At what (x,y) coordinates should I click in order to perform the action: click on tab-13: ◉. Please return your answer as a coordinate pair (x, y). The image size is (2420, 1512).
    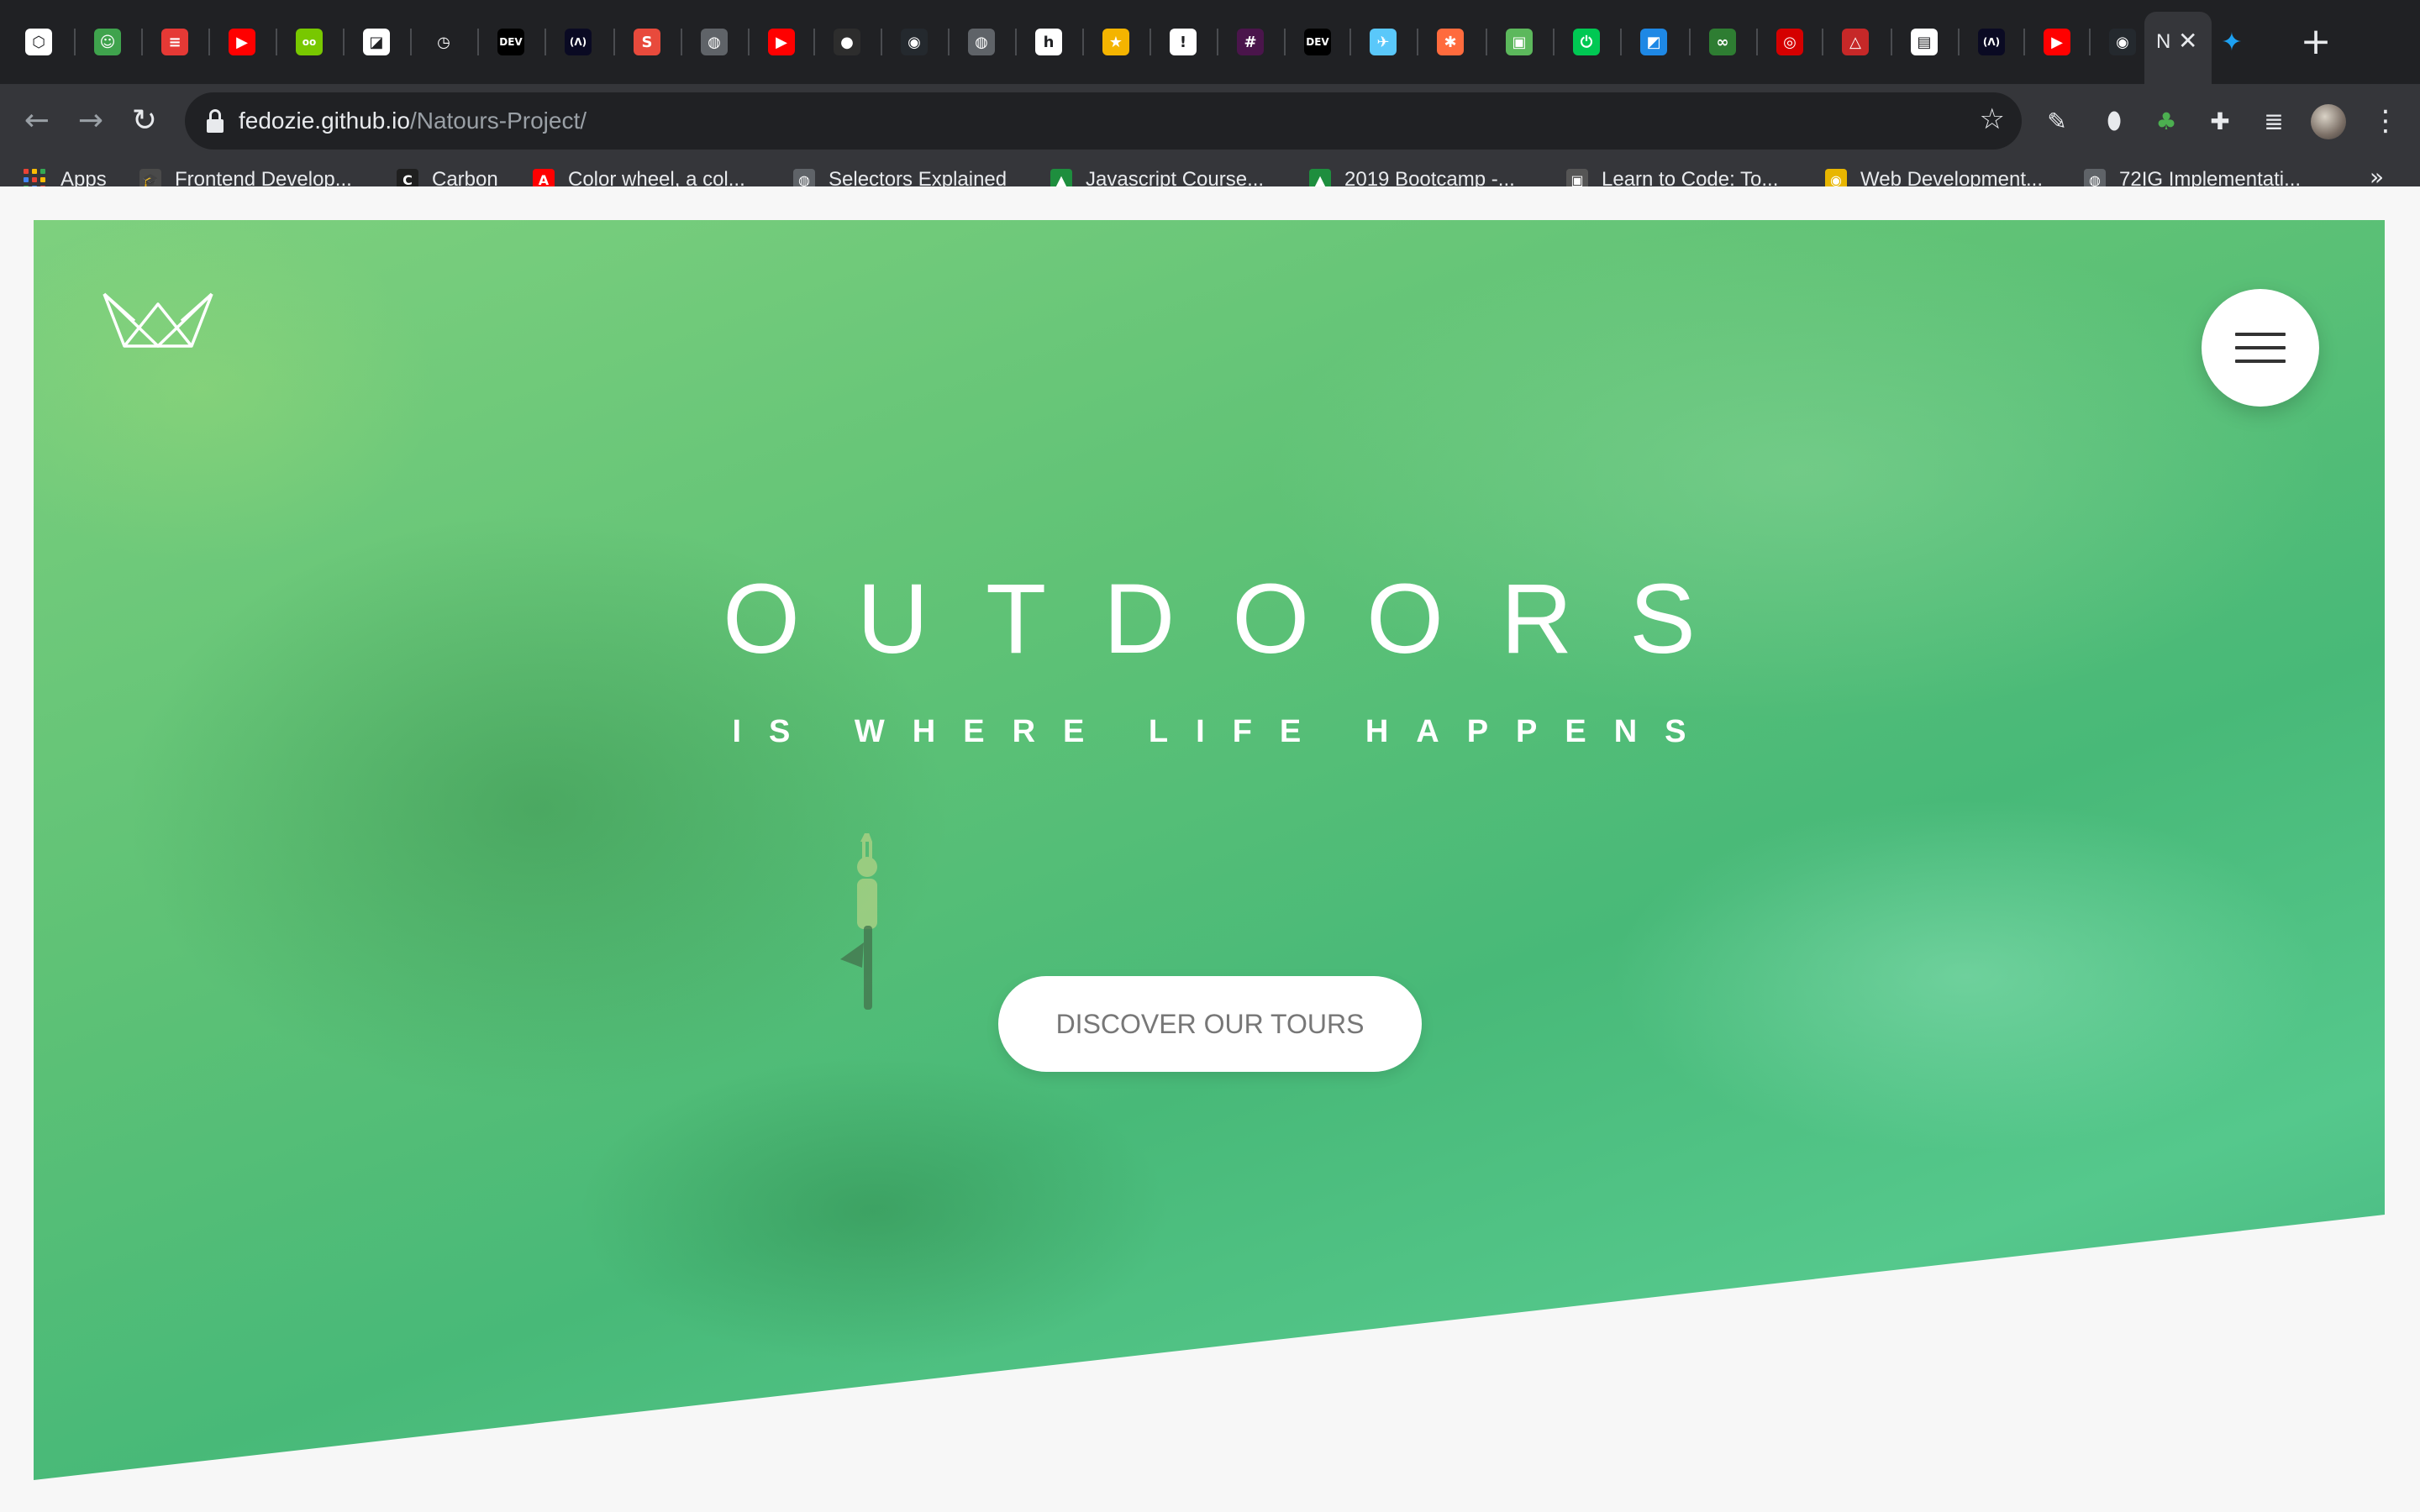
    Looking at the image, I should click on (914, 42).